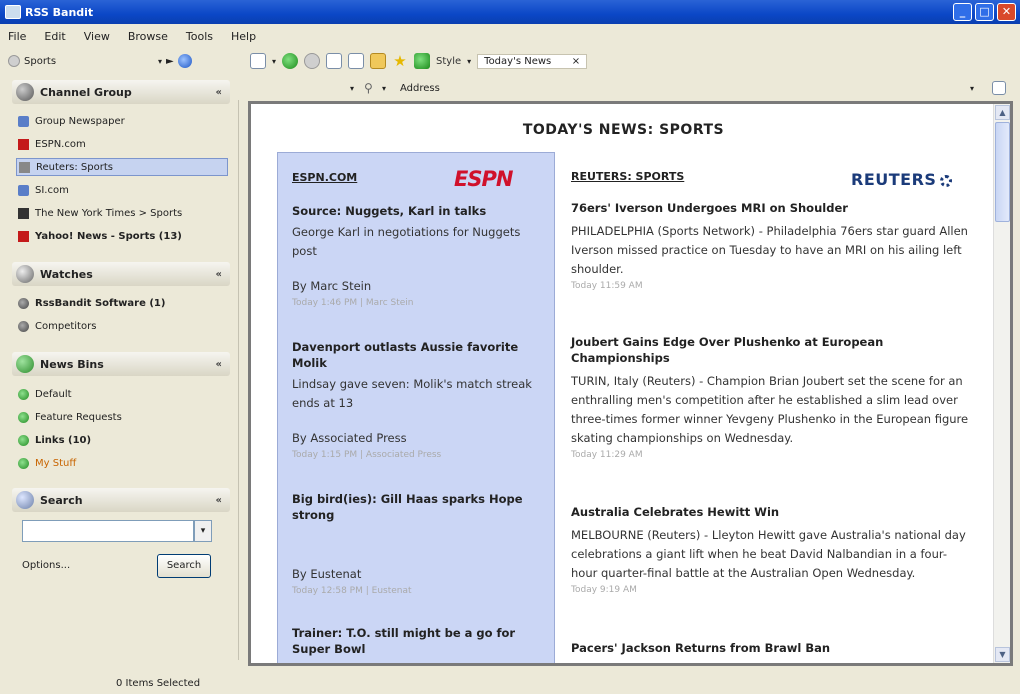 Image resolution: width=1020 pixels, height=694 pixels. I want to click on article-headline: Source: Nuggets, Karl in talks, so click(417, 211).